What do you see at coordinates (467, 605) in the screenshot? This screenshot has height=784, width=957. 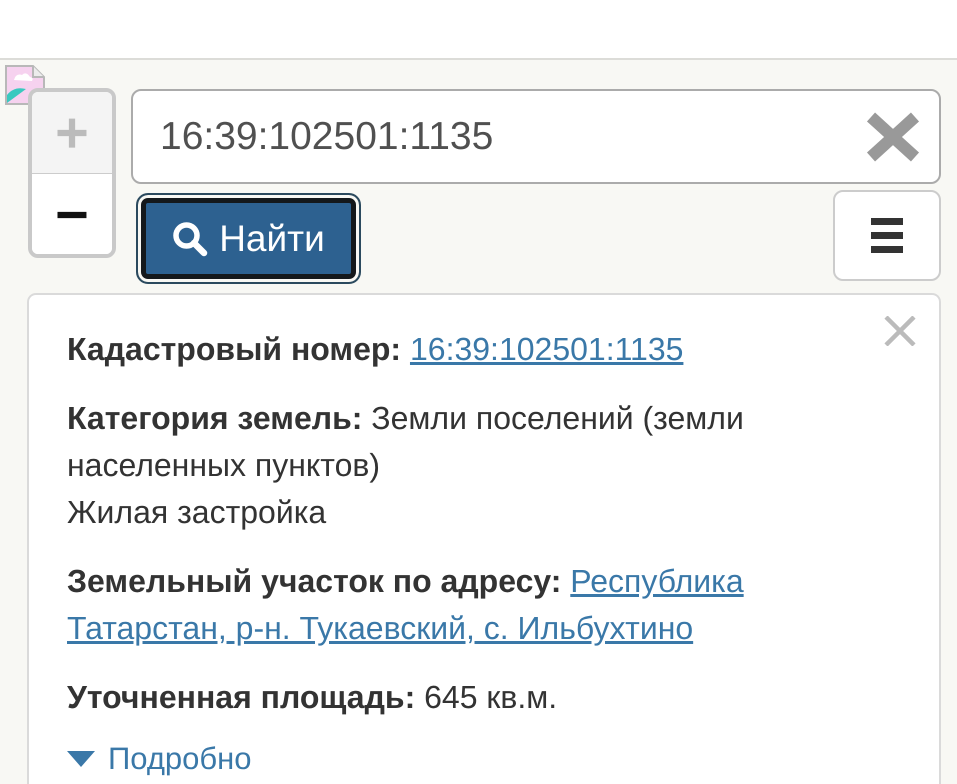 I see `field-text: Земельный участок по адресу: Республика Татарстан, р-н. Тукаевский, с. Ильбухтино` at bounding box center [467, 605].